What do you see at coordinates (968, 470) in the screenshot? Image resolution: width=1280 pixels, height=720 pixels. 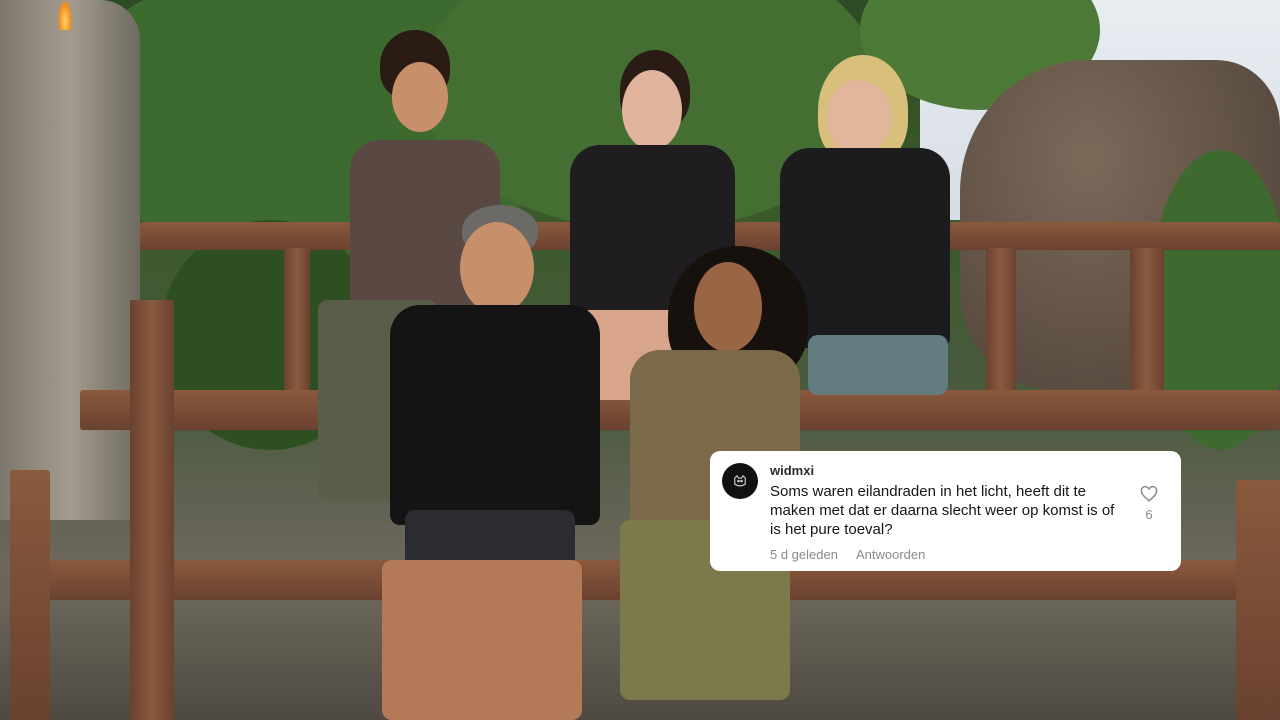 I see `comment-username: widmxi` at bounding box center [968, 470].